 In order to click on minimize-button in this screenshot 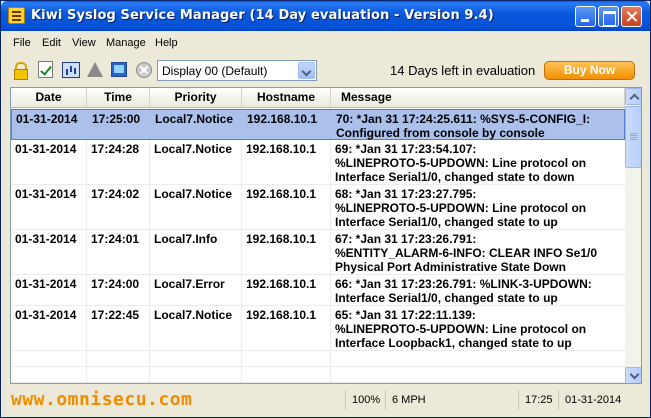, I will do `click(585, 16)`.